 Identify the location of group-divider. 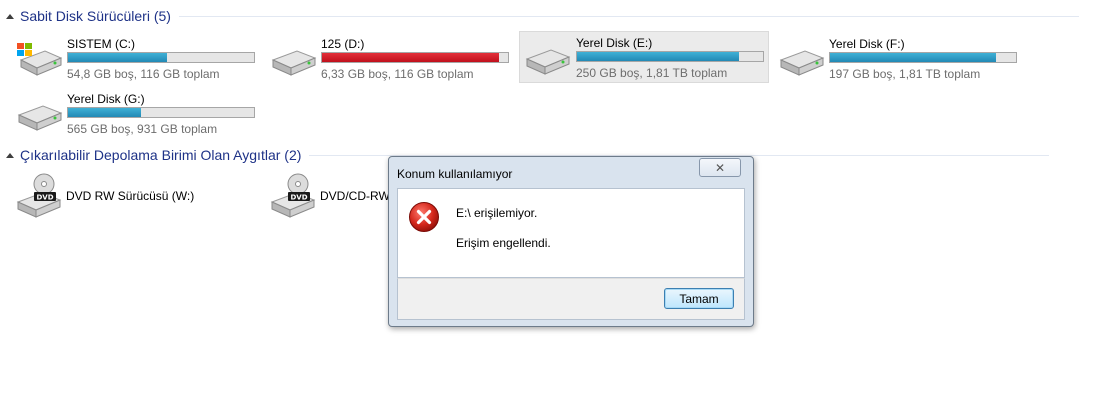
(628, 16).